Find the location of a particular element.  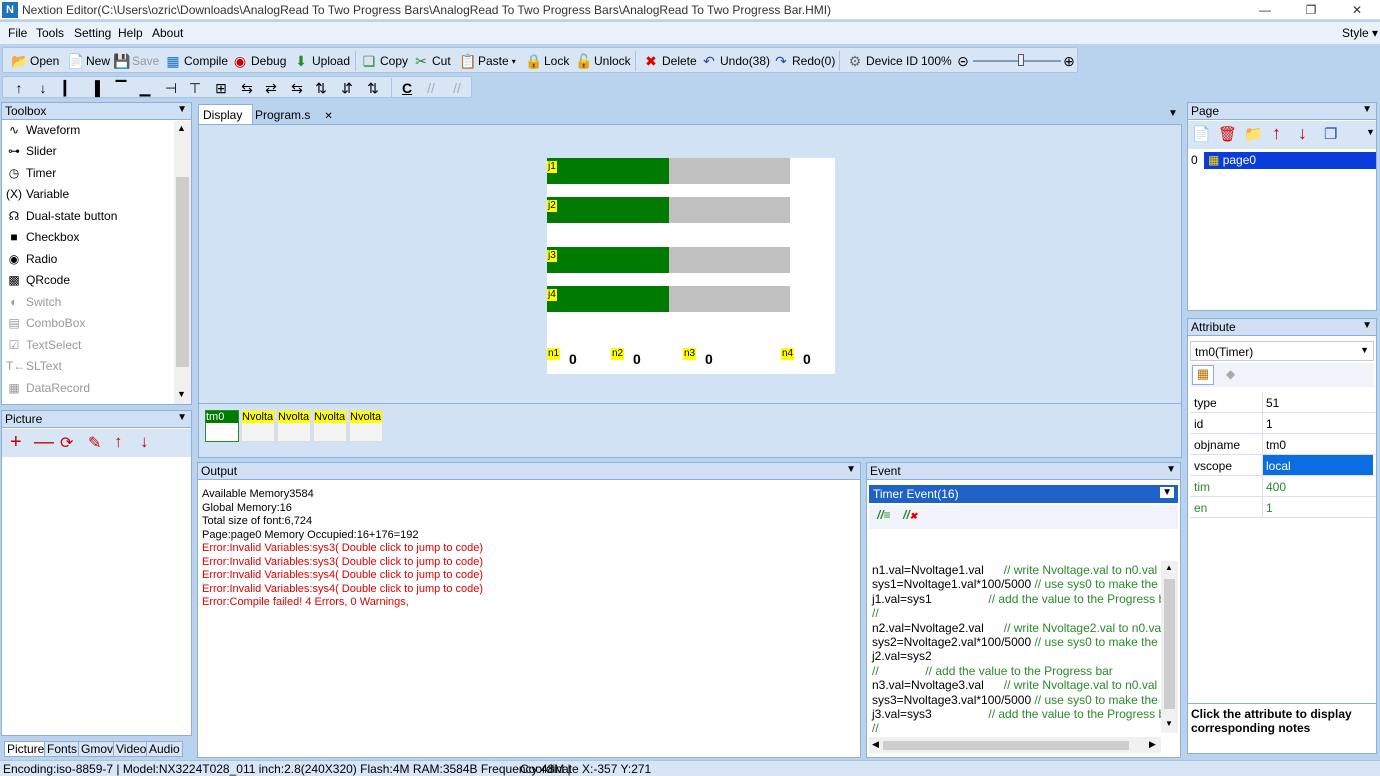

output-line: Page:page0 Memory Occupied:16+176=192 is located at coordinates (342, 536).